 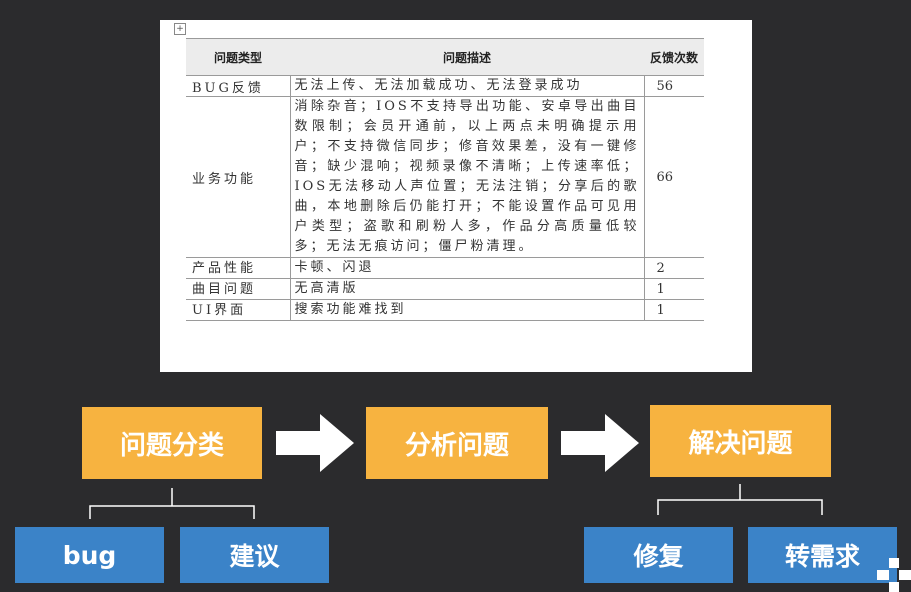 What do you see at coordinates (822, 556) in the screenshot?
I see `child-to-requirement-label: 转需求` at bounding box center [822, 556].